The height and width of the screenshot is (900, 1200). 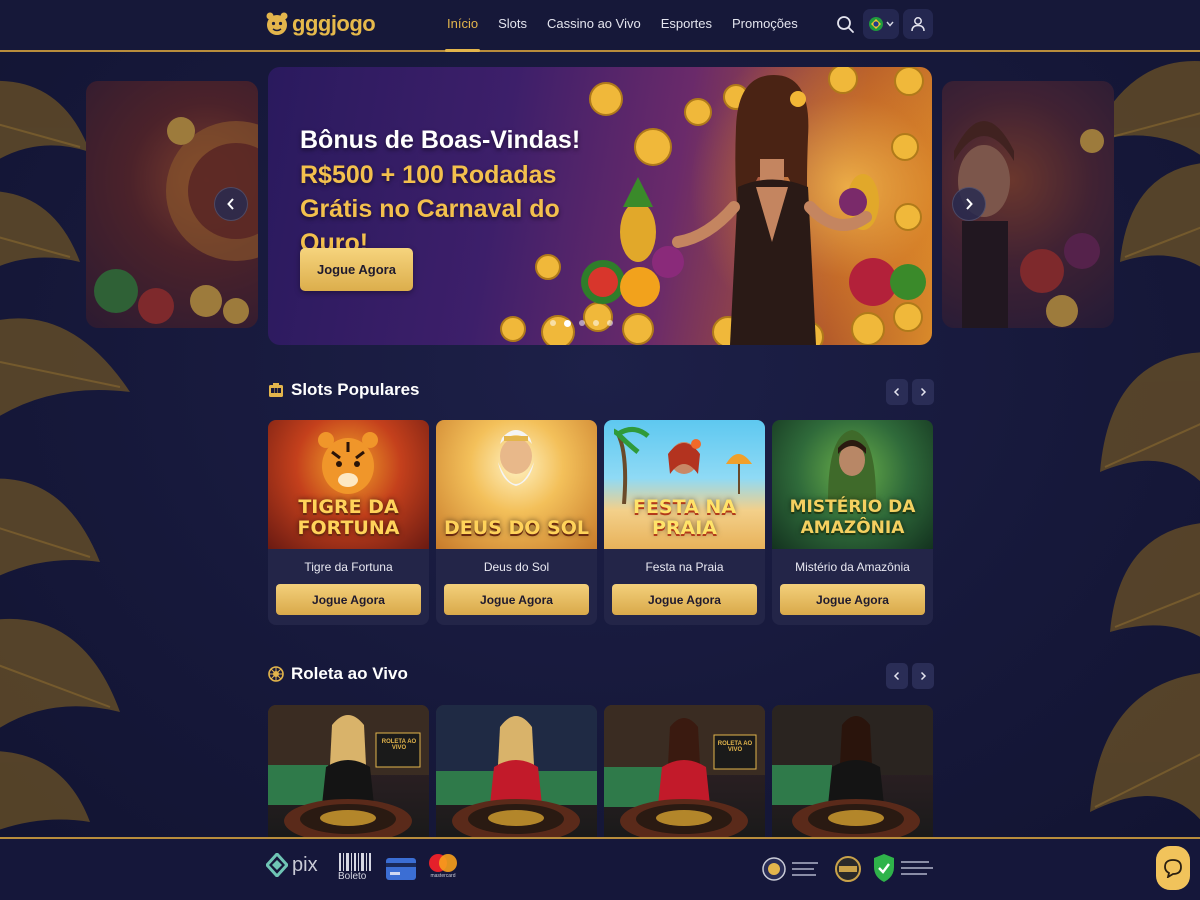 I want to click on slot-art-misterio: MISTÉRIO DA AMAZÔNIA, so click(x=852, y=484).